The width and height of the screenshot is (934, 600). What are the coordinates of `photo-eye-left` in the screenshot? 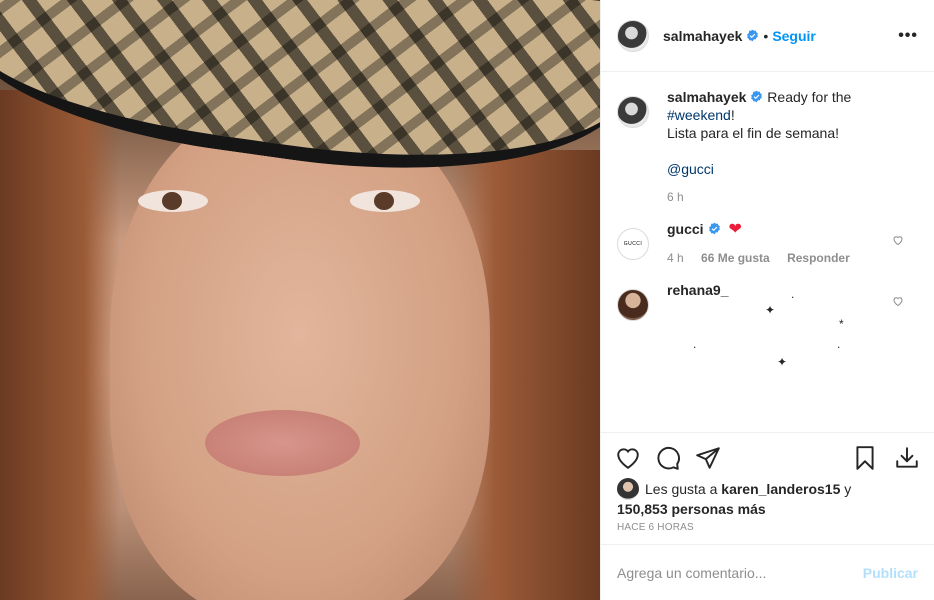 It's located at (173, 201).